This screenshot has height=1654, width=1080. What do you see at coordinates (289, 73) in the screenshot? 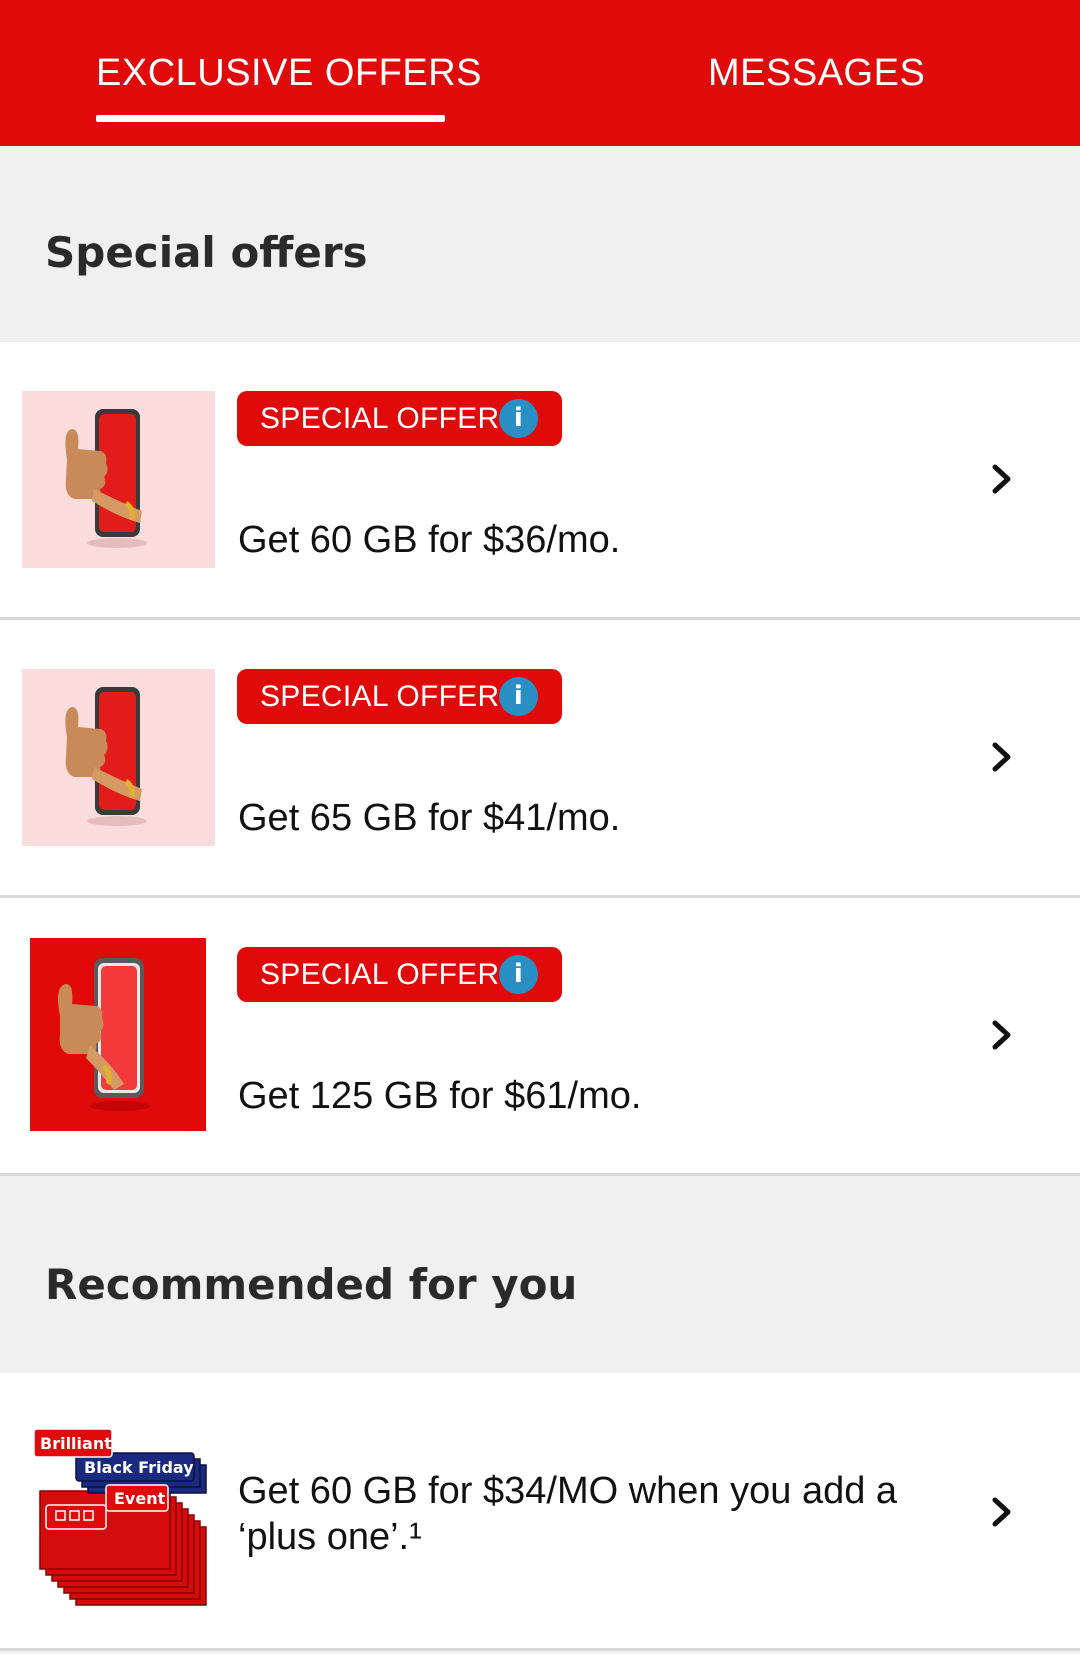
I see `tab-exclusive-offers: EXCLUSIVE OFFERS` at bounding box center [289, 73].